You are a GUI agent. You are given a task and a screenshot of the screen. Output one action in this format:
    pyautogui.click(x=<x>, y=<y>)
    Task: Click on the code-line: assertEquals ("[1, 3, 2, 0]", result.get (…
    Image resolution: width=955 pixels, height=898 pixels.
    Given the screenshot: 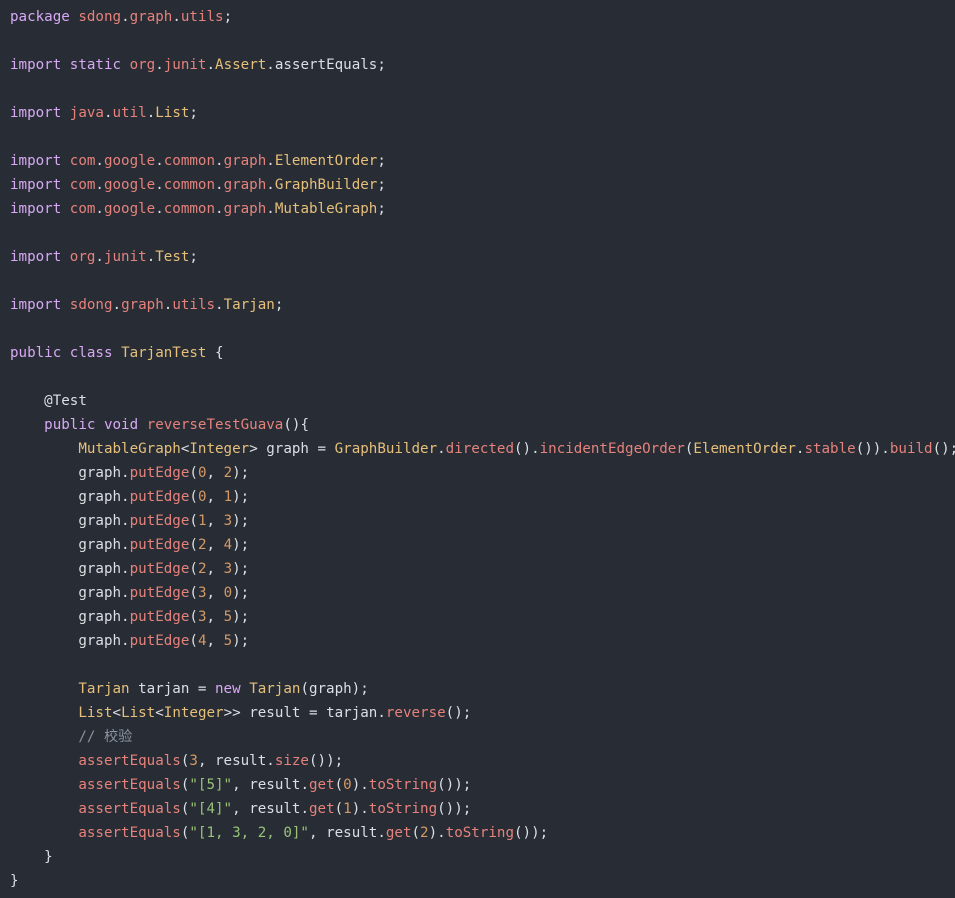 What is the action you would take?
    pyautogui.click(x=477, y=833)
    